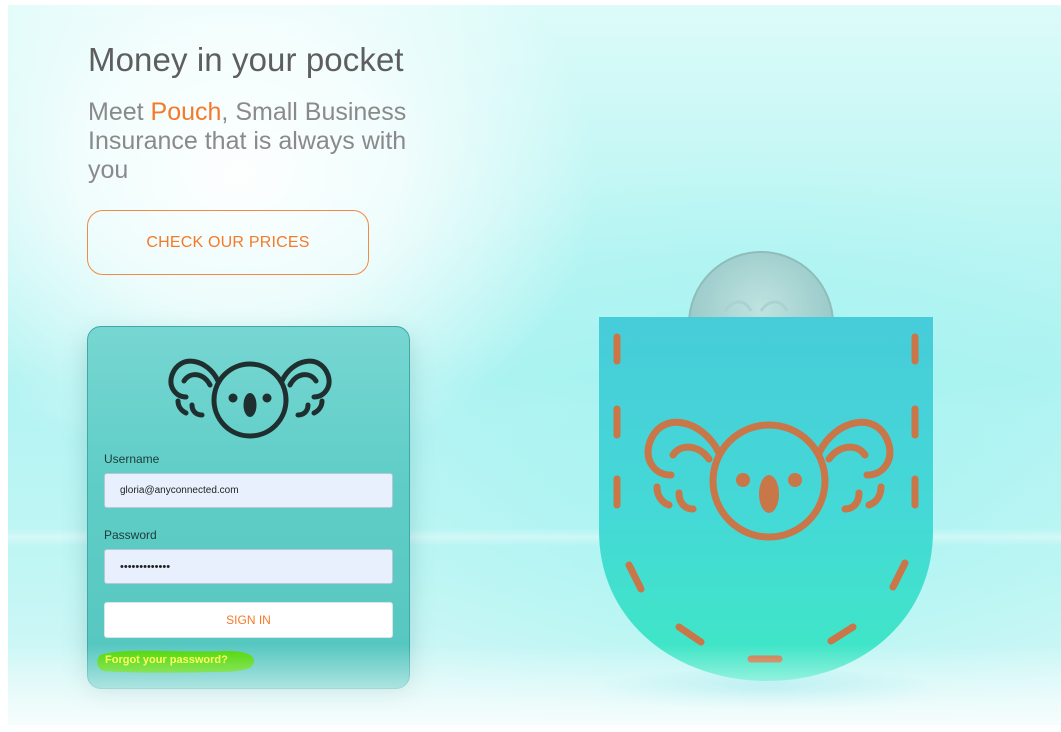 Image resolution: width=1061 pixels, height=732 pixels. Describe the element at coordinates (186, 112) in the screenshot. I see `brand-name: Pouch` at that location.